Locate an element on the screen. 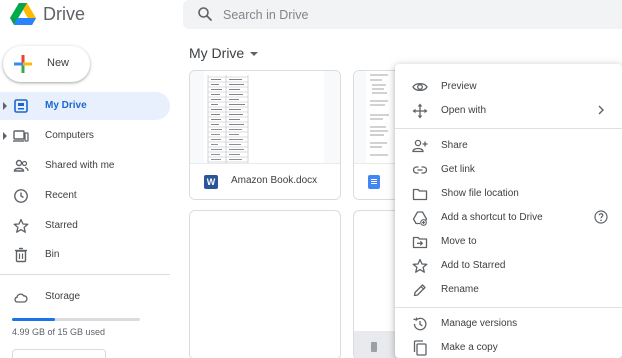 This screenshot has width=622, height=358. menu-item-manage-versions: Manage versions is located at coordinates (508, 324).